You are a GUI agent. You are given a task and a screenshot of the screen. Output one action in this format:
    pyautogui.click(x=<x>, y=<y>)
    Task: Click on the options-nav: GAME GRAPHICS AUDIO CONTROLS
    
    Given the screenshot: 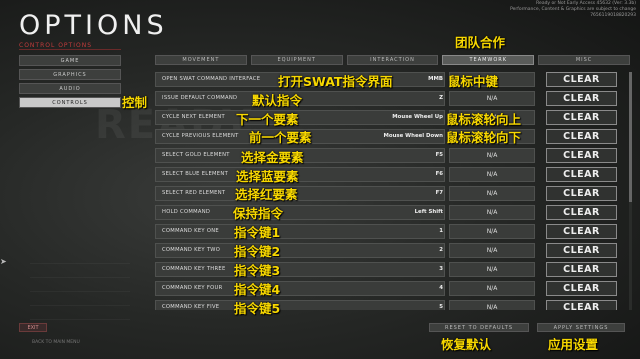 What is the action you would take?
    pyautogui.click(x=70, y=83)
    